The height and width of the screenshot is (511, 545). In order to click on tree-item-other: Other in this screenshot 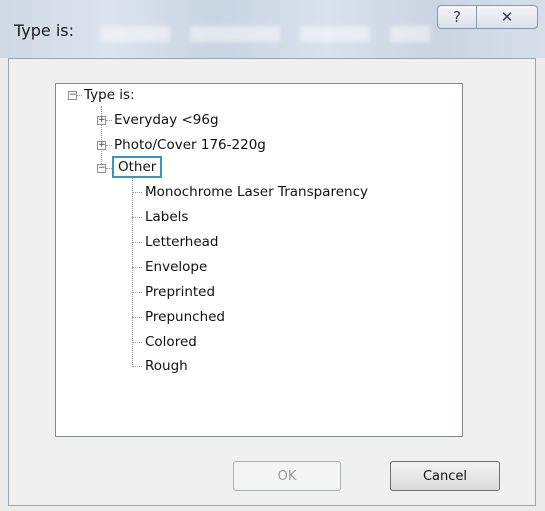, I will do `click(137, 167)`.